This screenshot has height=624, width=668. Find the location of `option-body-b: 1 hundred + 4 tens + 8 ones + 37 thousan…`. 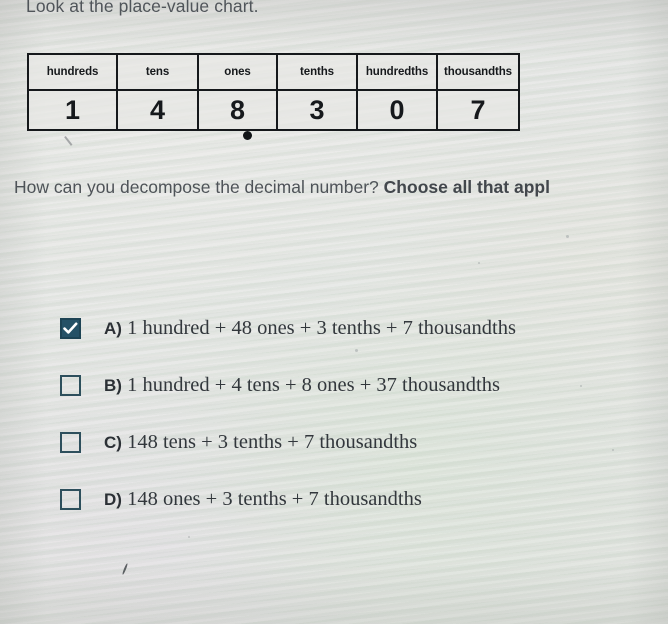

option-body-b: 1 hundred + 4 tens + 8 ones + 37 thousan… is located at coordinates (313, 385).